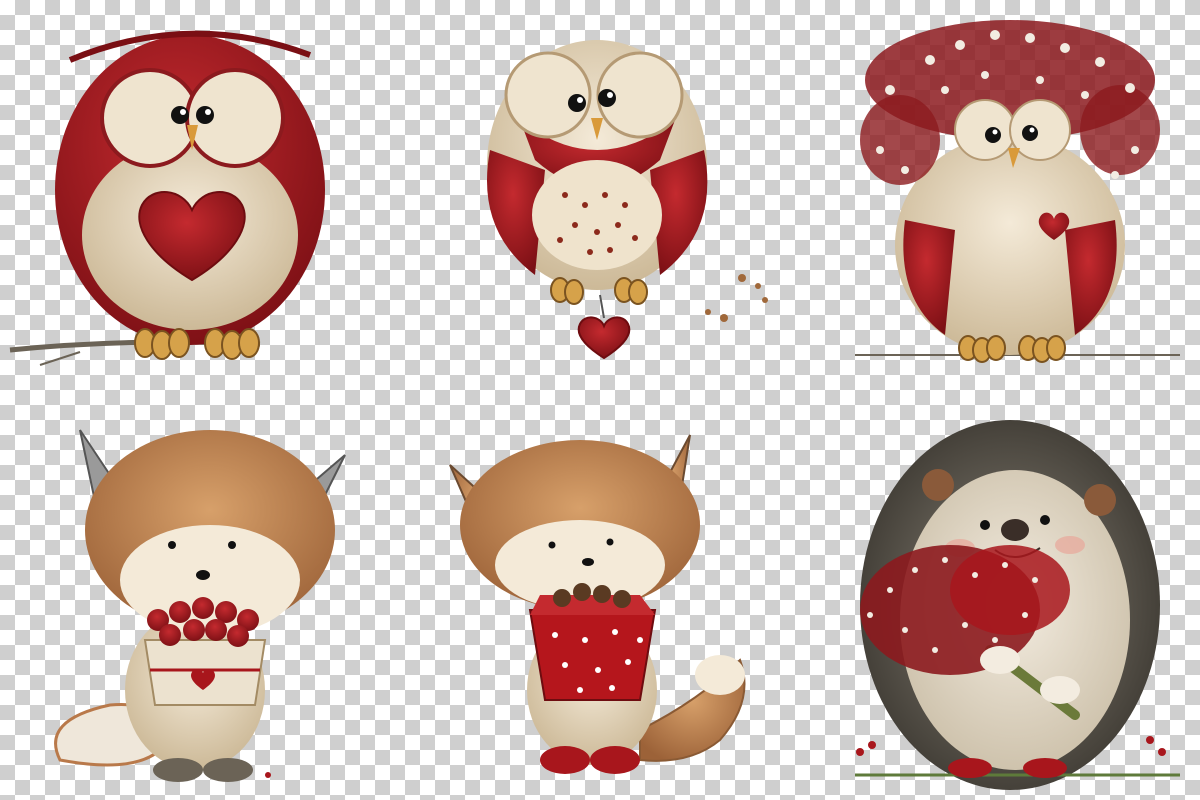 The image size is (1200, 800). I want to click on owl-heart-branch, so click(167, 198).